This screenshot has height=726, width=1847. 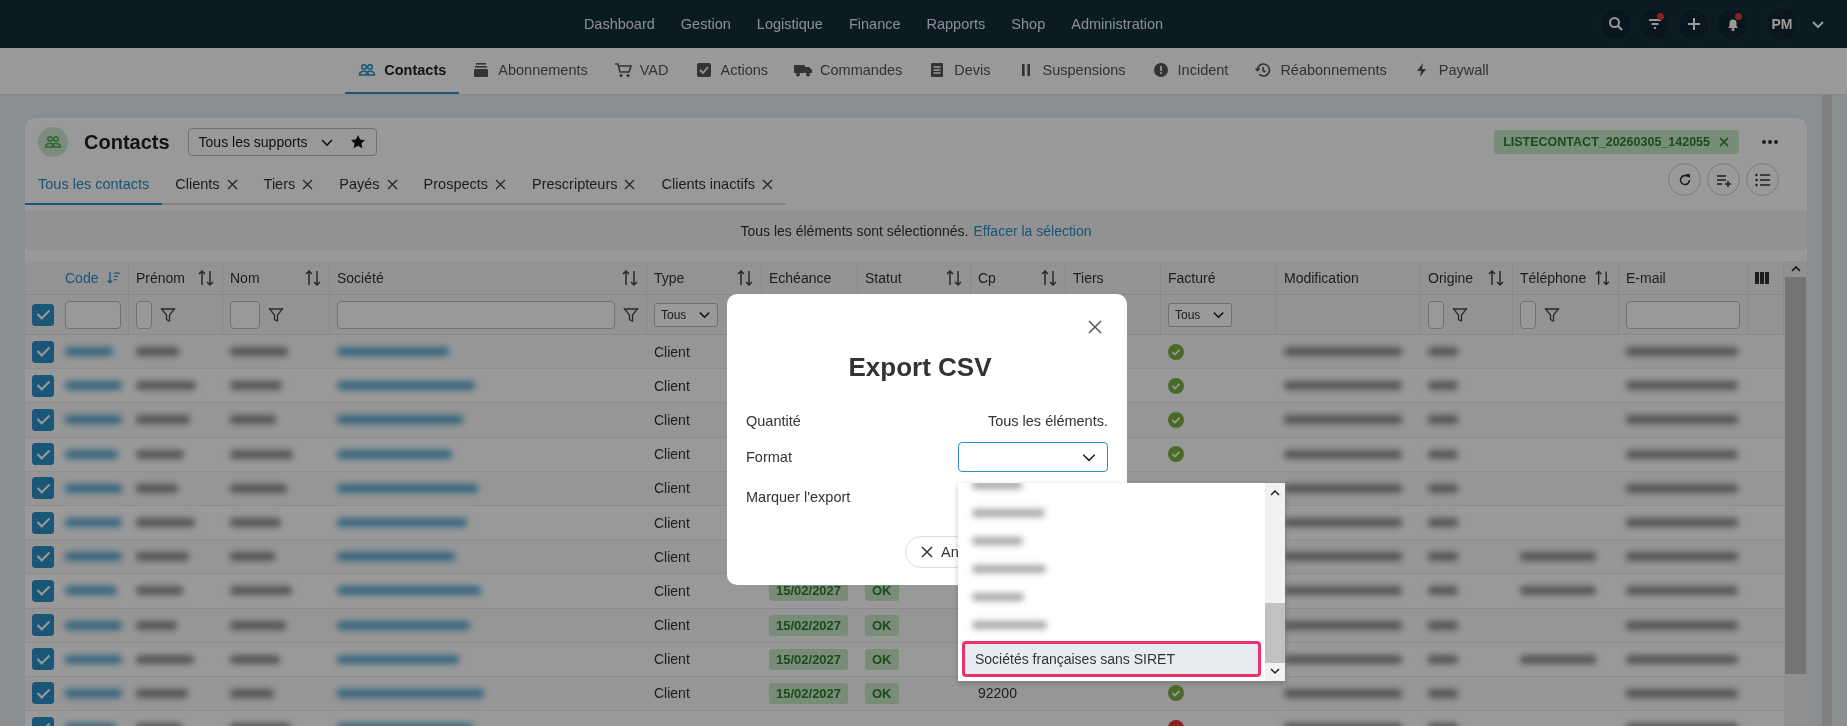 What do you see at coordinates (245, 277) in the screenshot?
I see `column-header: Nom` at bounding box center [245, 277].